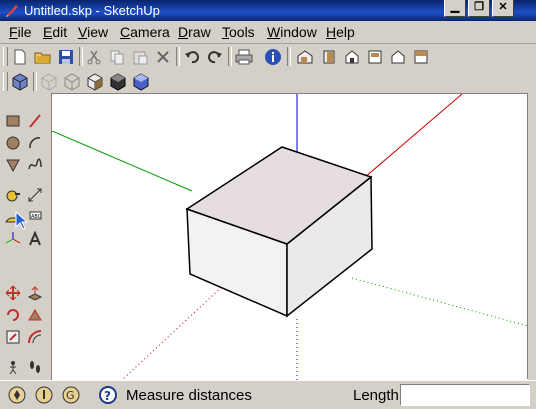 The height and width of the screenshot is (409, 536). I want to click on right-view-icon, so click(352, 57).